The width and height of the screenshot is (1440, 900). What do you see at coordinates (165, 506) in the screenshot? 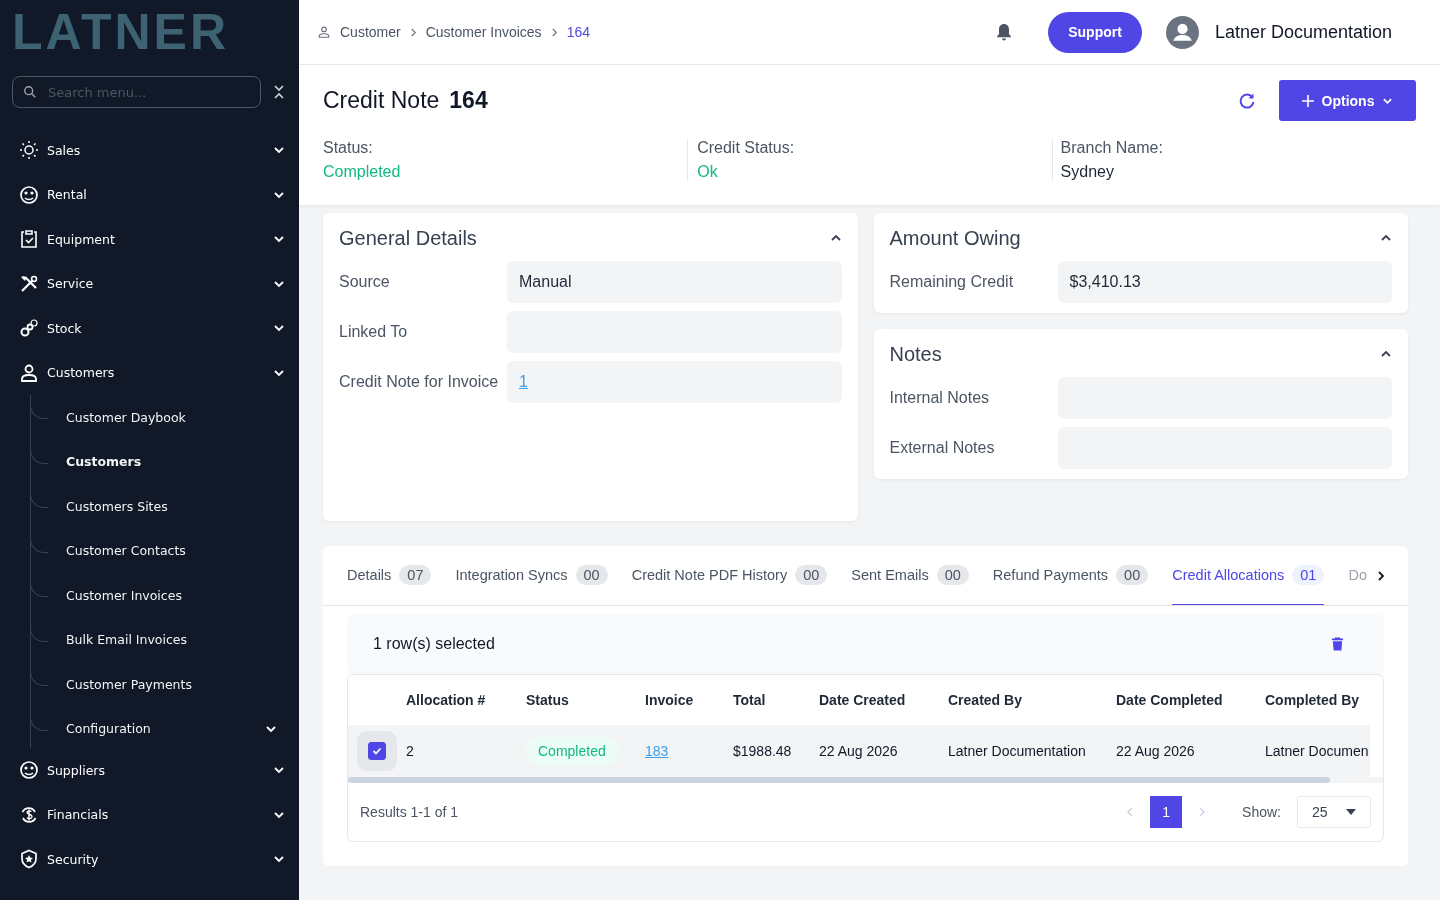
I see `submenu-item: Customers Sites` at bounding box center [165, 506].